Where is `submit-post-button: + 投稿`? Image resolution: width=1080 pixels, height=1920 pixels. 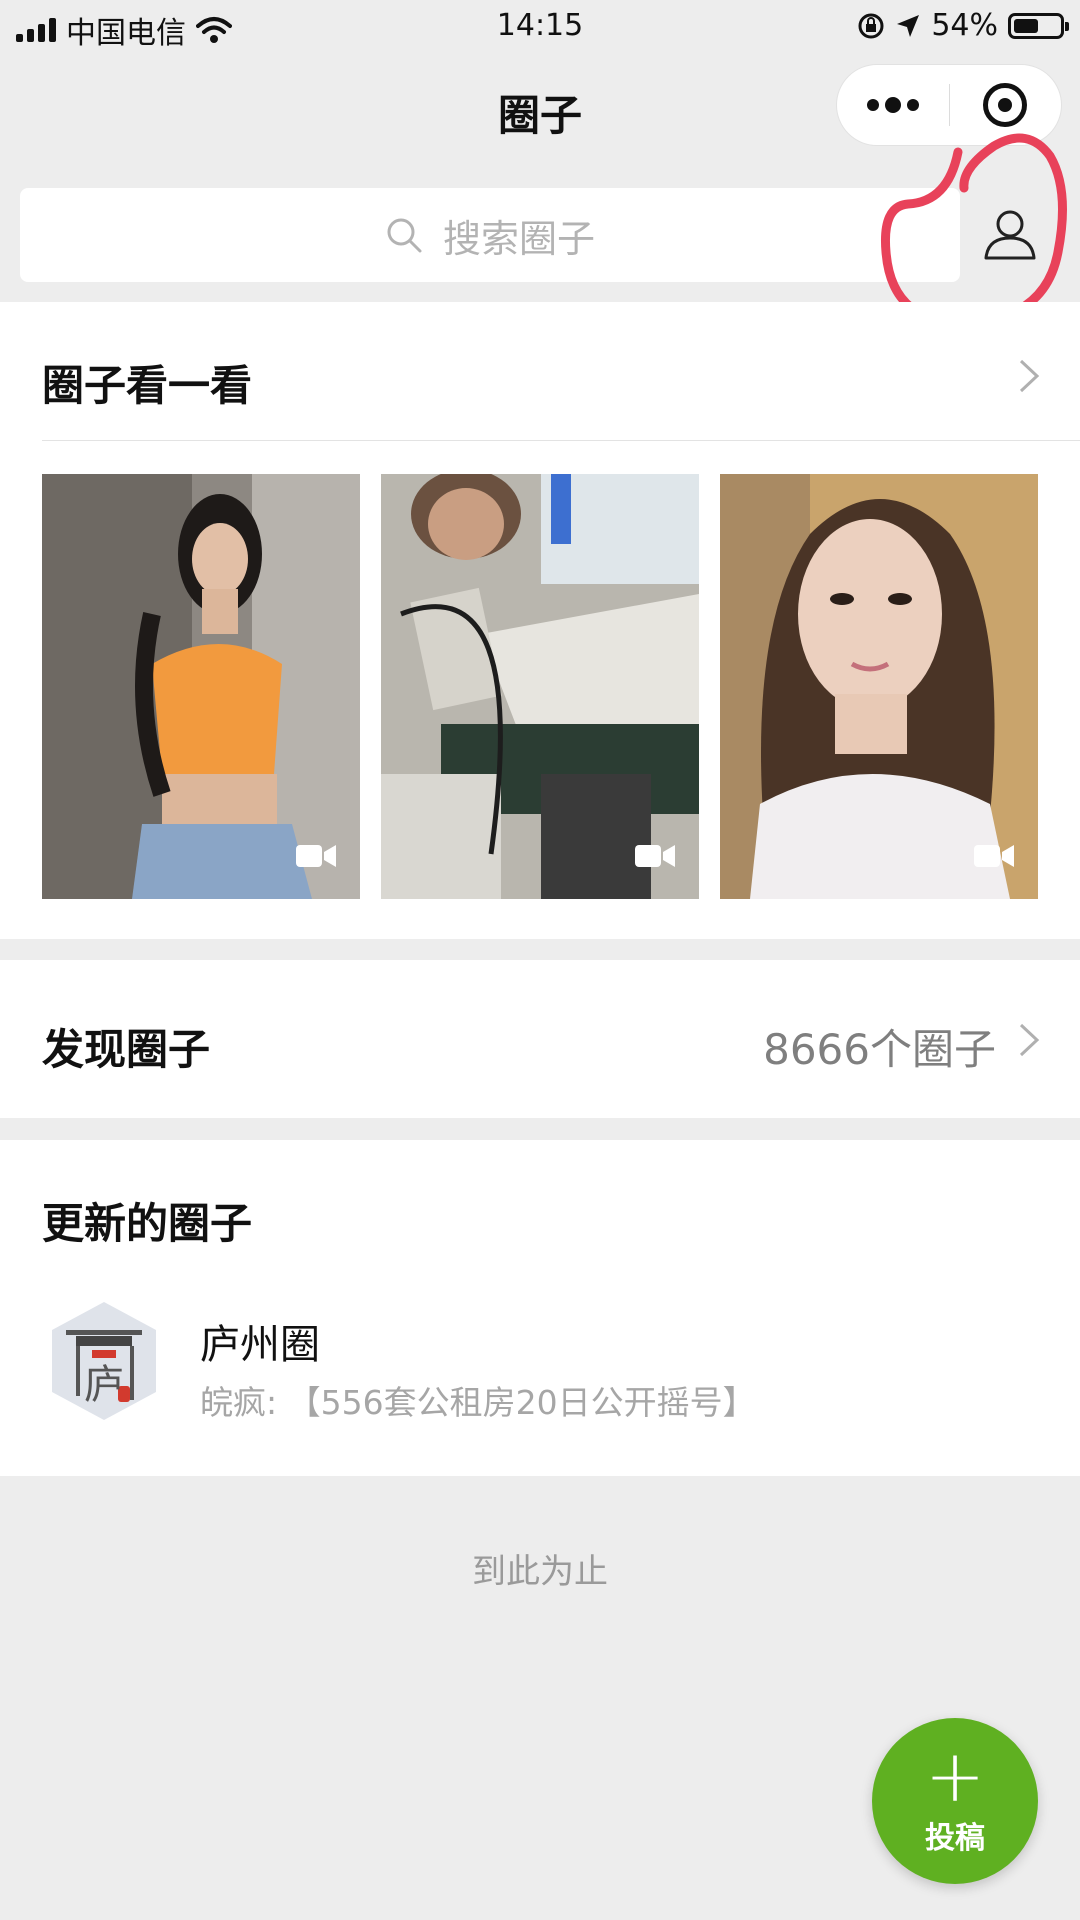 submit-post-button: + 投稿 is located at coordinates (955, 1801).